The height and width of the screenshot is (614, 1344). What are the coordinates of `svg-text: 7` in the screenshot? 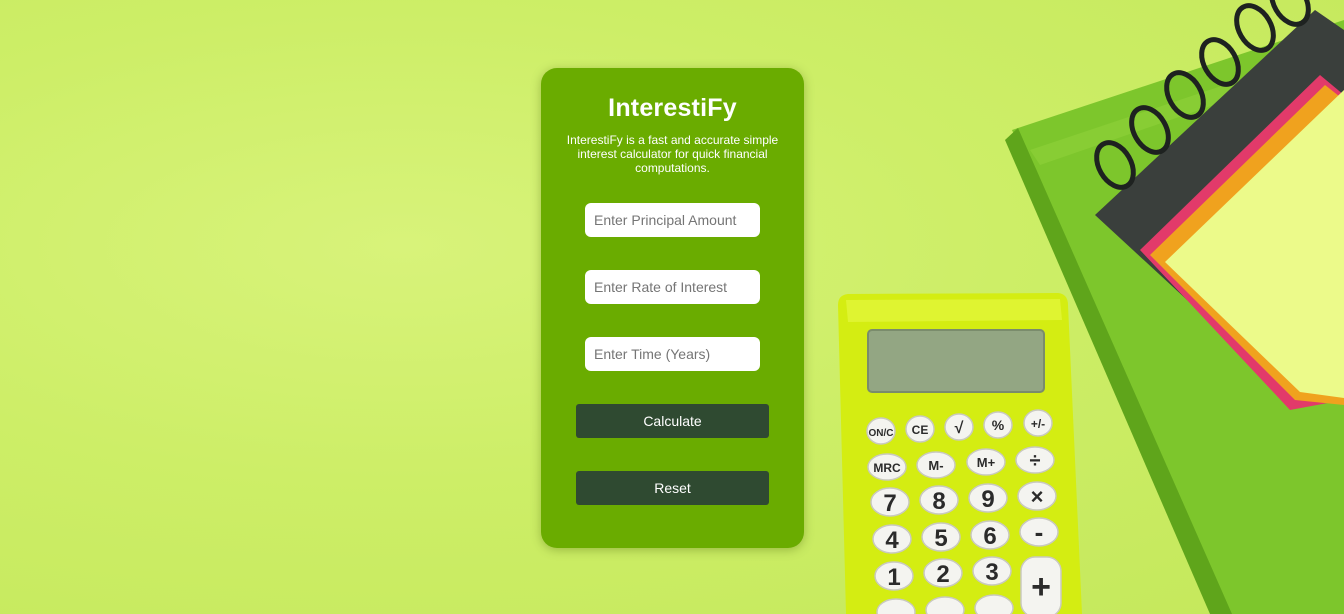 It's located at (889, 503).